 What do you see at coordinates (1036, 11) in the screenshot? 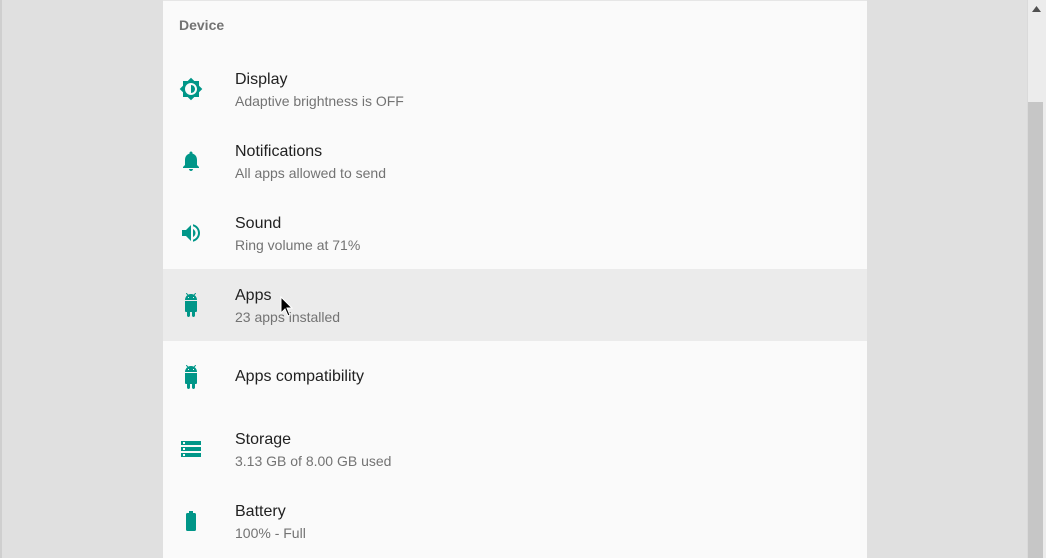
I see `scroll-up-arrow-icon` at bounding box center [1036, 11].